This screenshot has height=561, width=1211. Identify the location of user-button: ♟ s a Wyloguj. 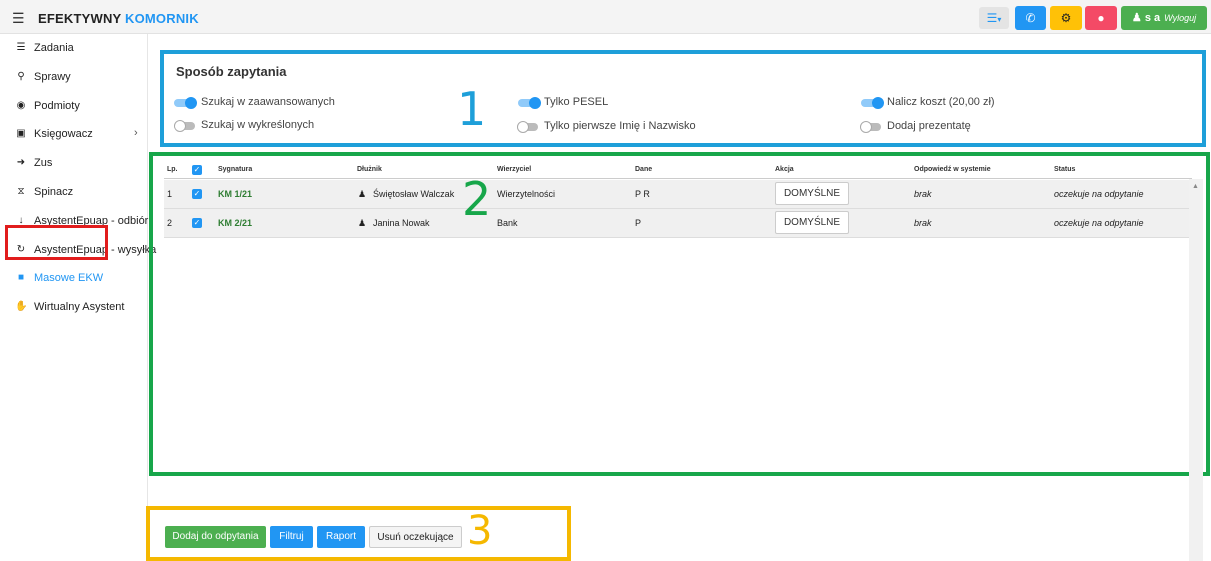
(1164, 18).